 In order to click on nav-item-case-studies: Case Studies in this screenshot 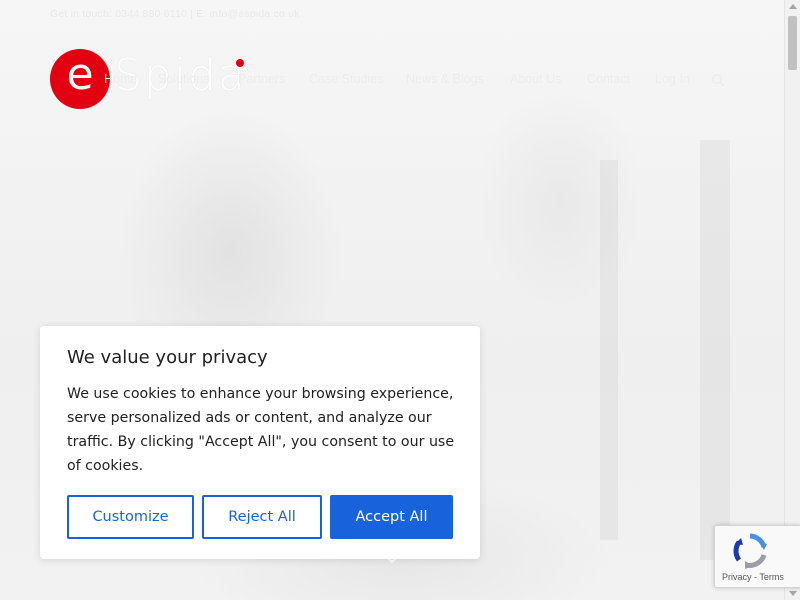, I will do `click(346, 79)`.